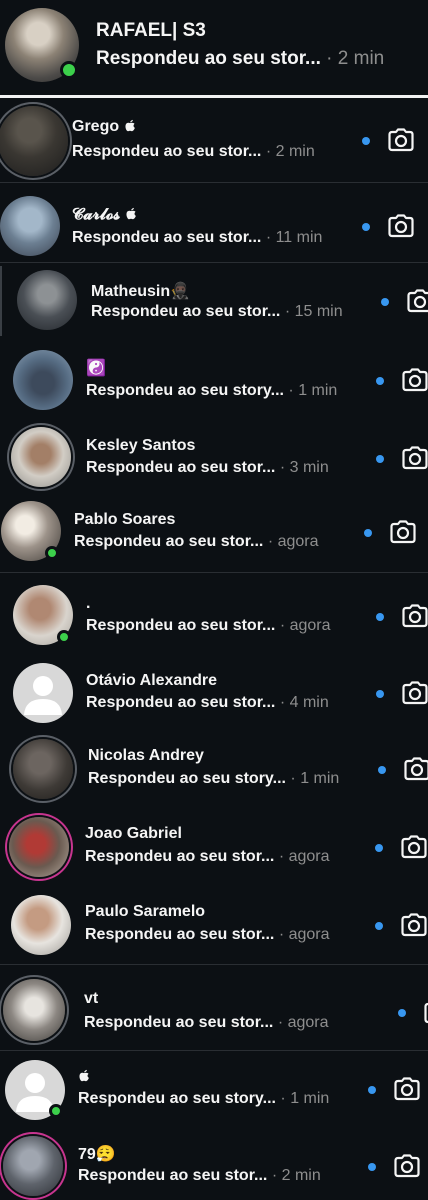 Image resolution: width=428 pixels, height=1200 pixels. I want to click on conversation-name: Kesley Santos, so click(140, 446).